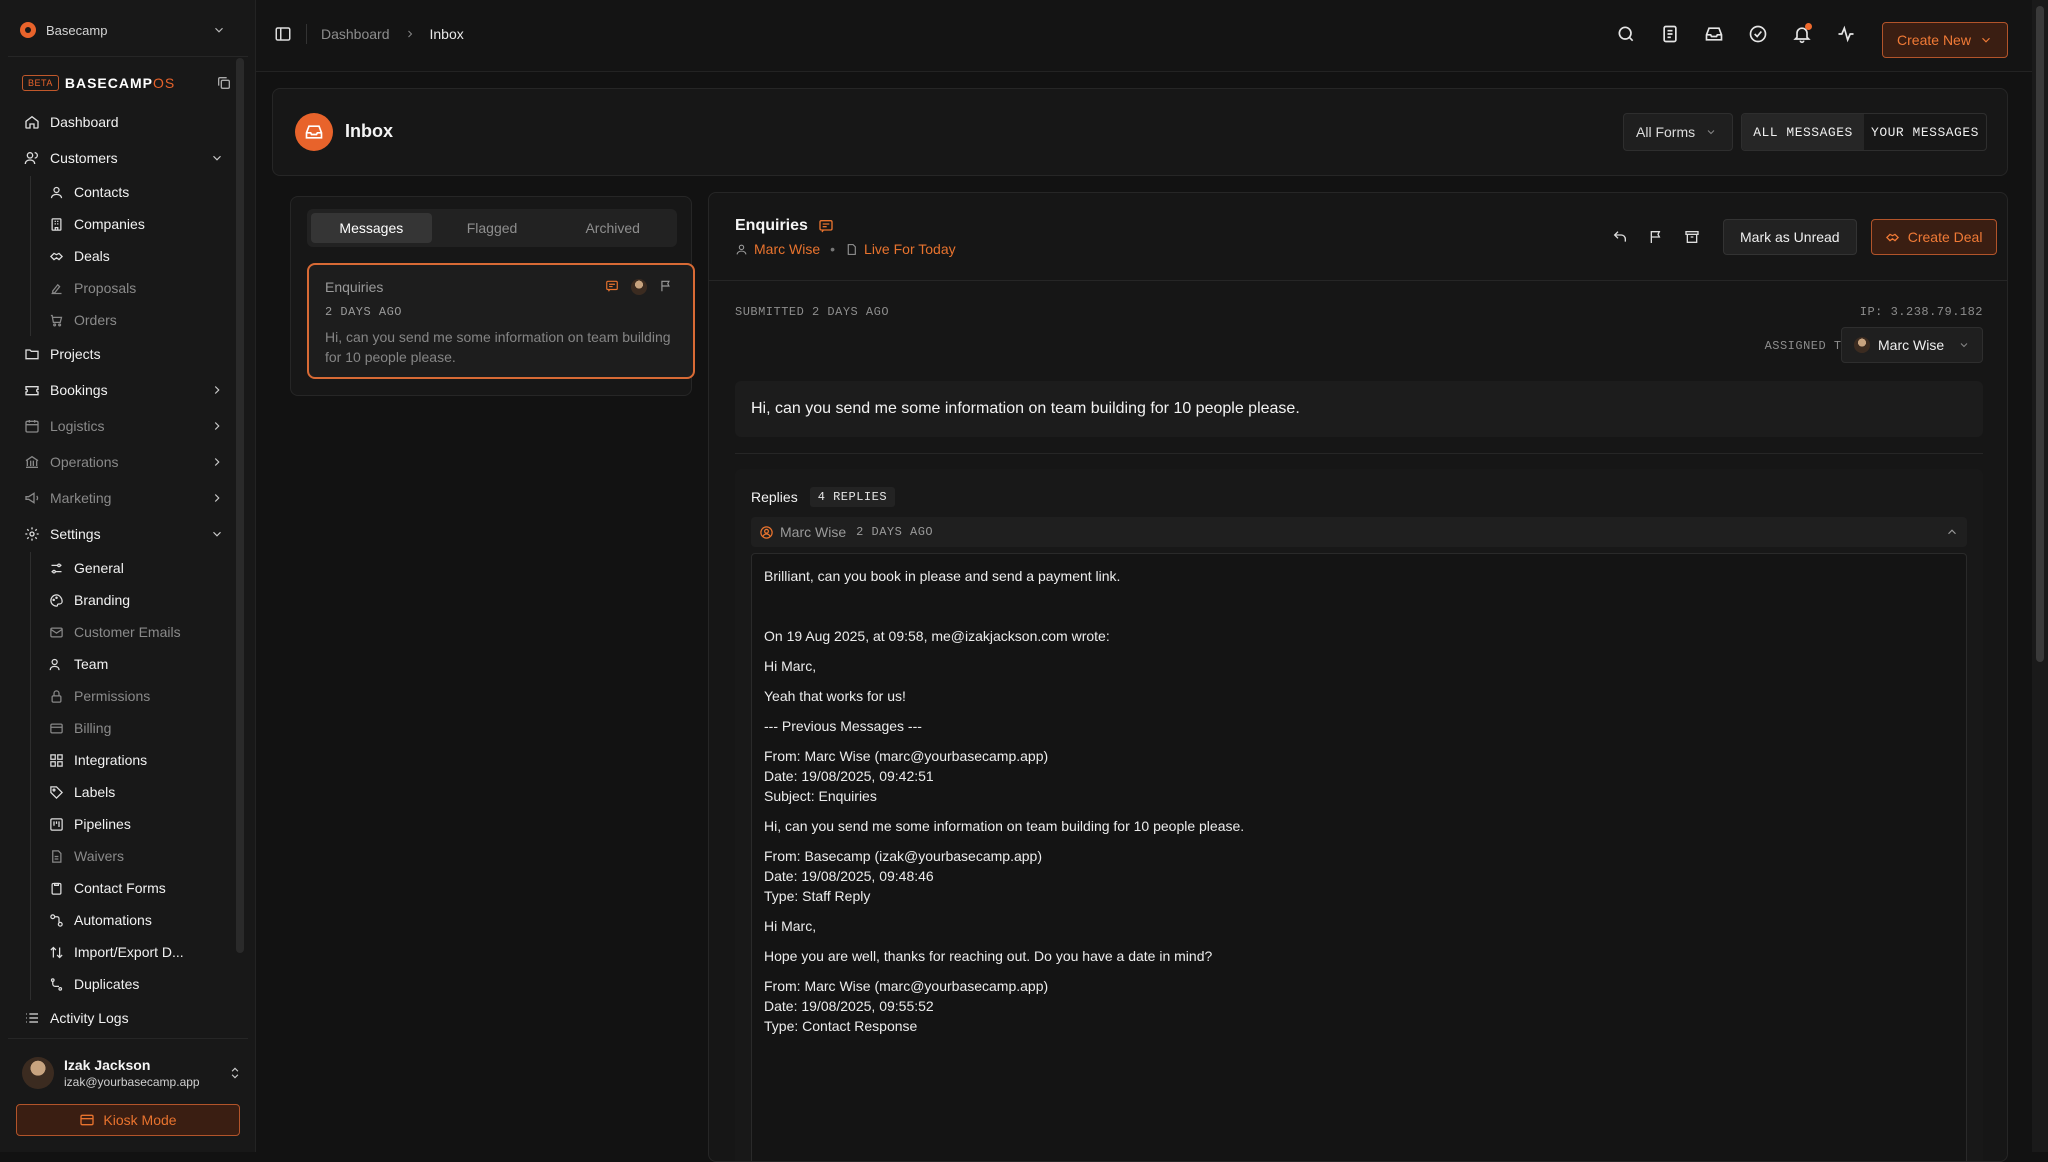  Describe the element at coordinates (75, 354) in the screenshot. I see `nav-label: Projects` at that location.